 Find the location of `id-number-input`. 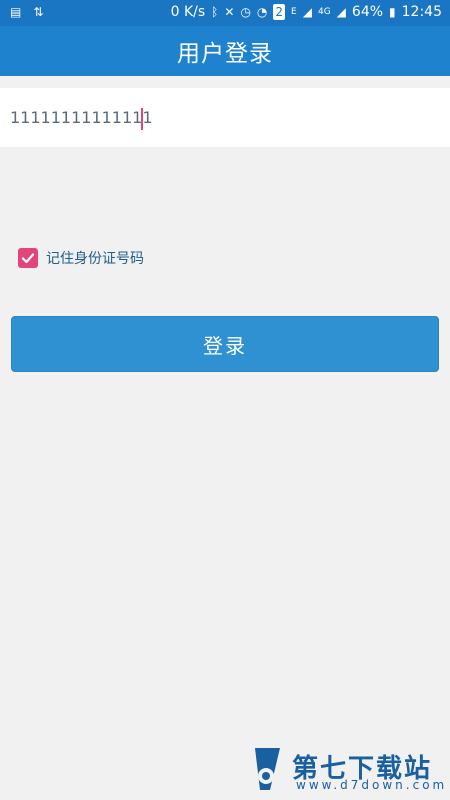

id-number-input is located at coordinates (220, 117).